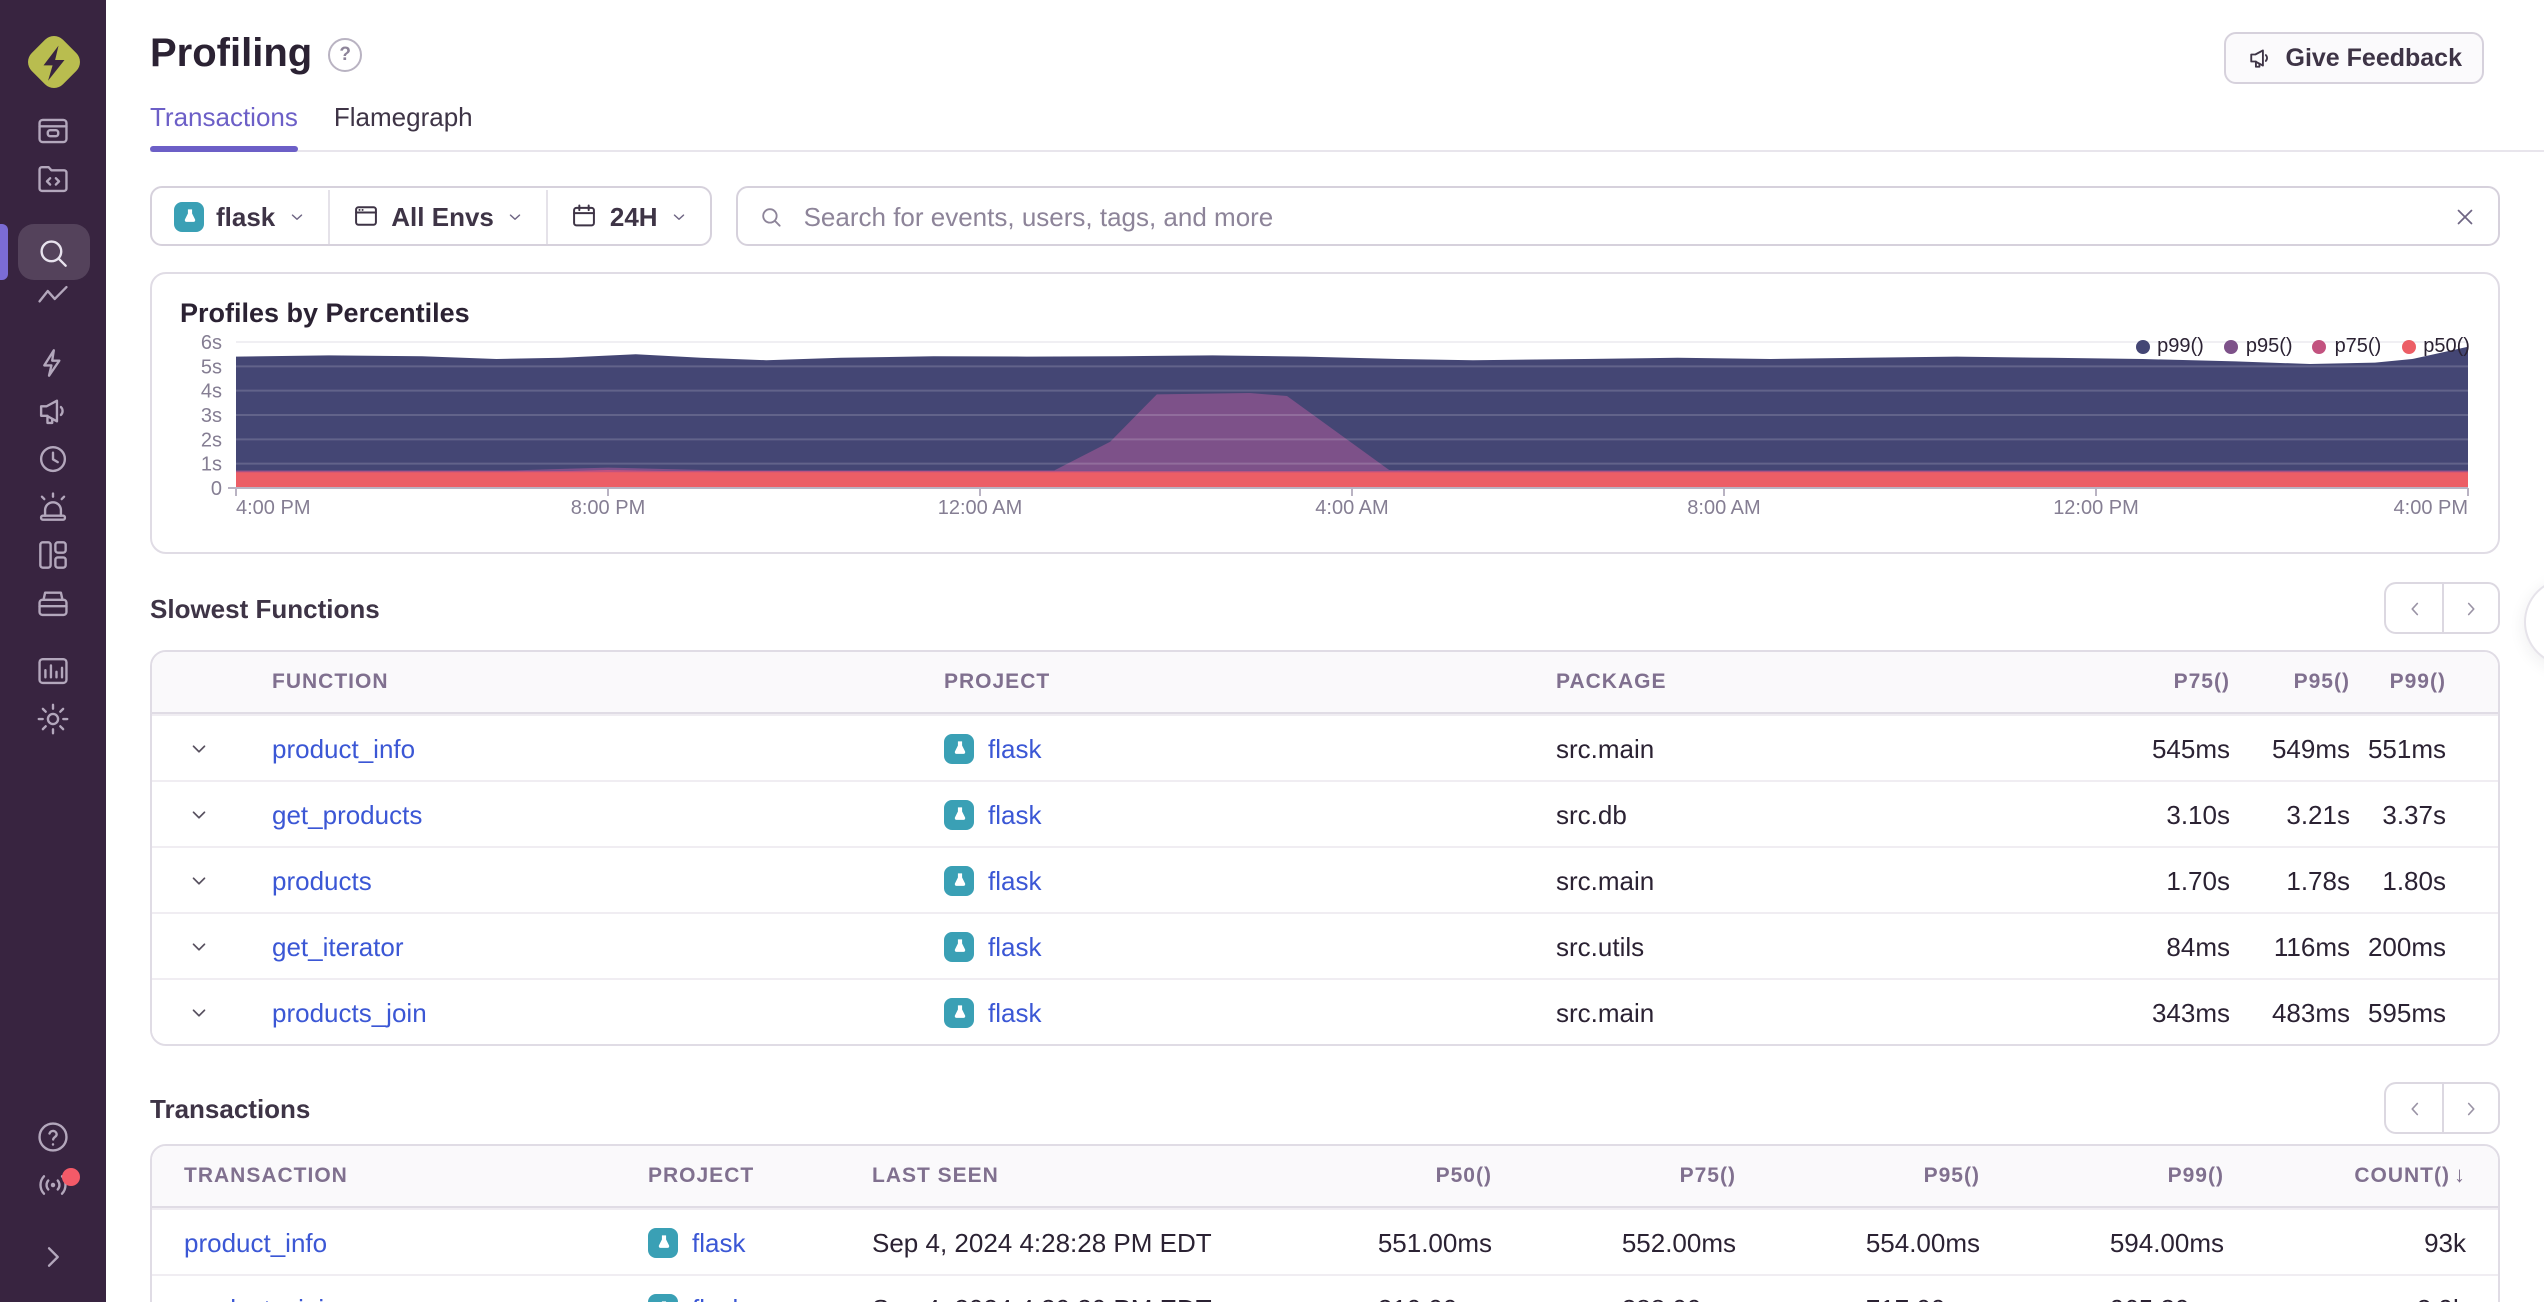  I want to click on sidebar-item-projects, so click(53, 184).